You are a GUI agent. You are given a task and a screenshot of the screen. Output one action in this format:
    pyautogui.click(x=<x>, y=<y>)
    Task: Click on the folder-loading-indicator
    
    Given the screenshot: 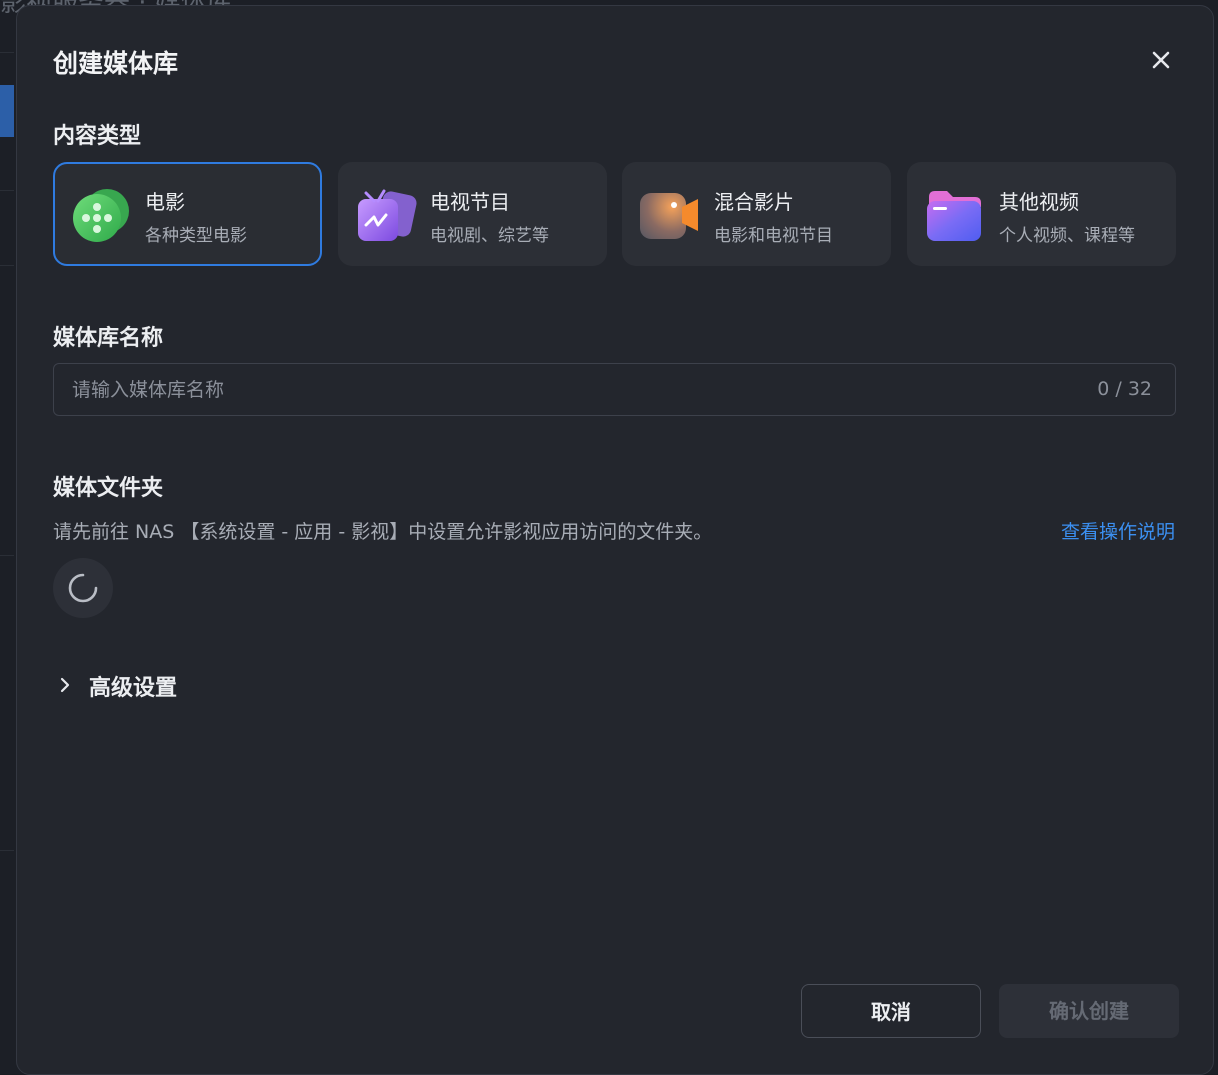 What is the action you would take?
    pyautogui.click(x=83, y=588)
    